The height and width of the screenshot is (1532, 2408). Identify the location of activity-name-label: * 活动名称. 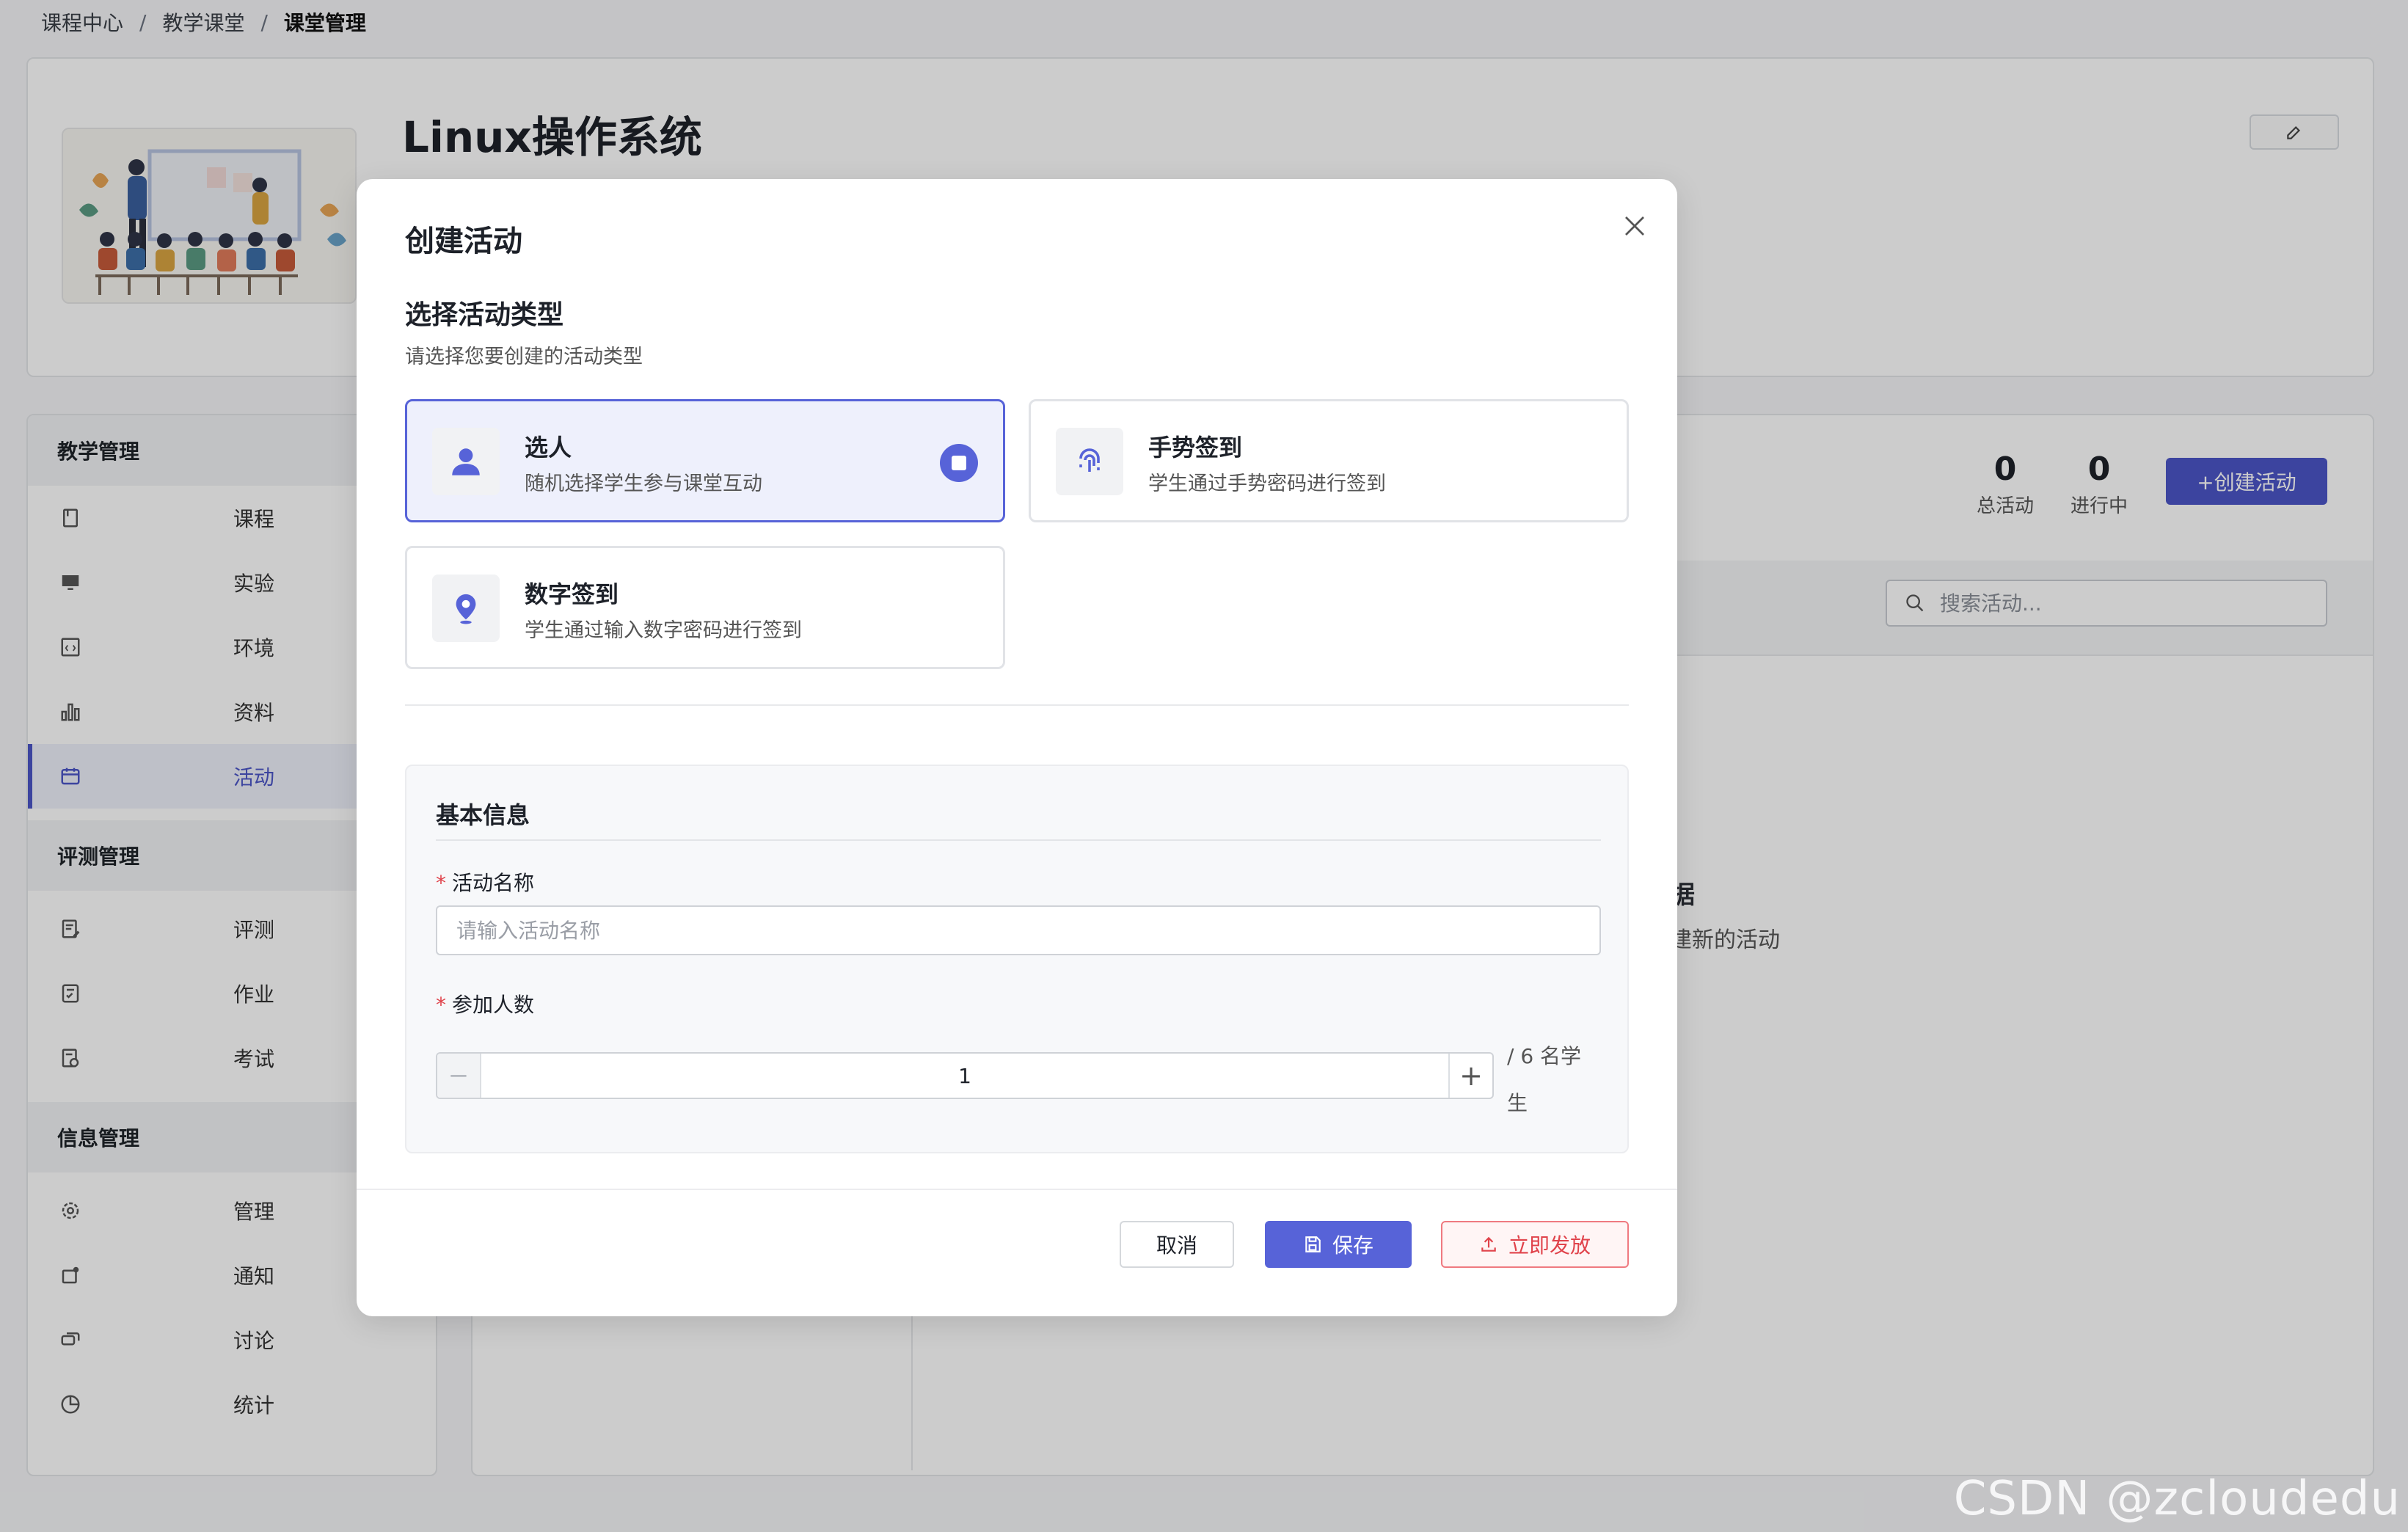
(485, 882).